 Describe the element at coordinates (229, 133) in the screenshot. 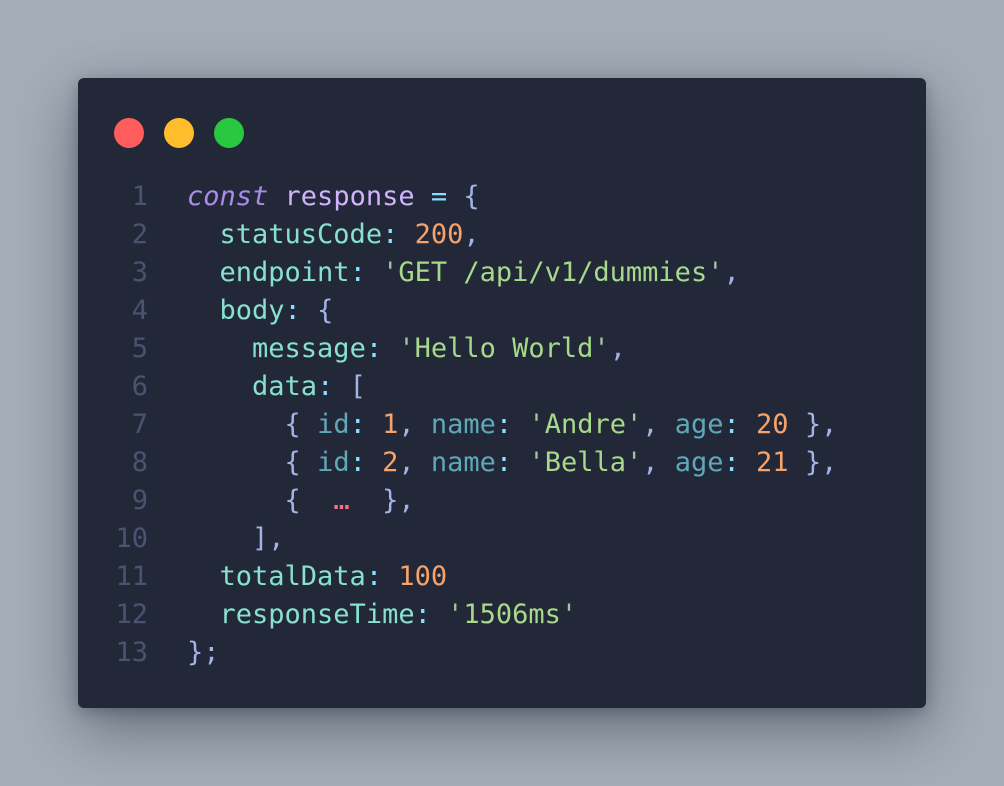

I see `maximize-button` at that location.